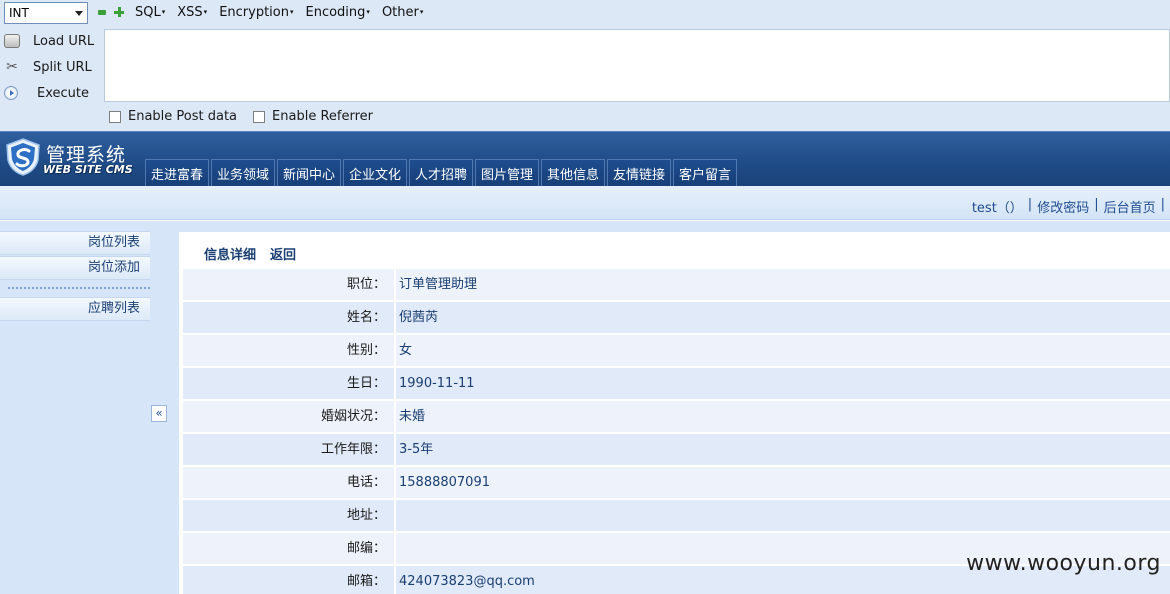 Image resolution: width=1170 pixels, height=594 pixels. What do you see at coordinates (289, 515) in the screenshot?
I see `field-label: 地址：` at bounding box center [289, 515].